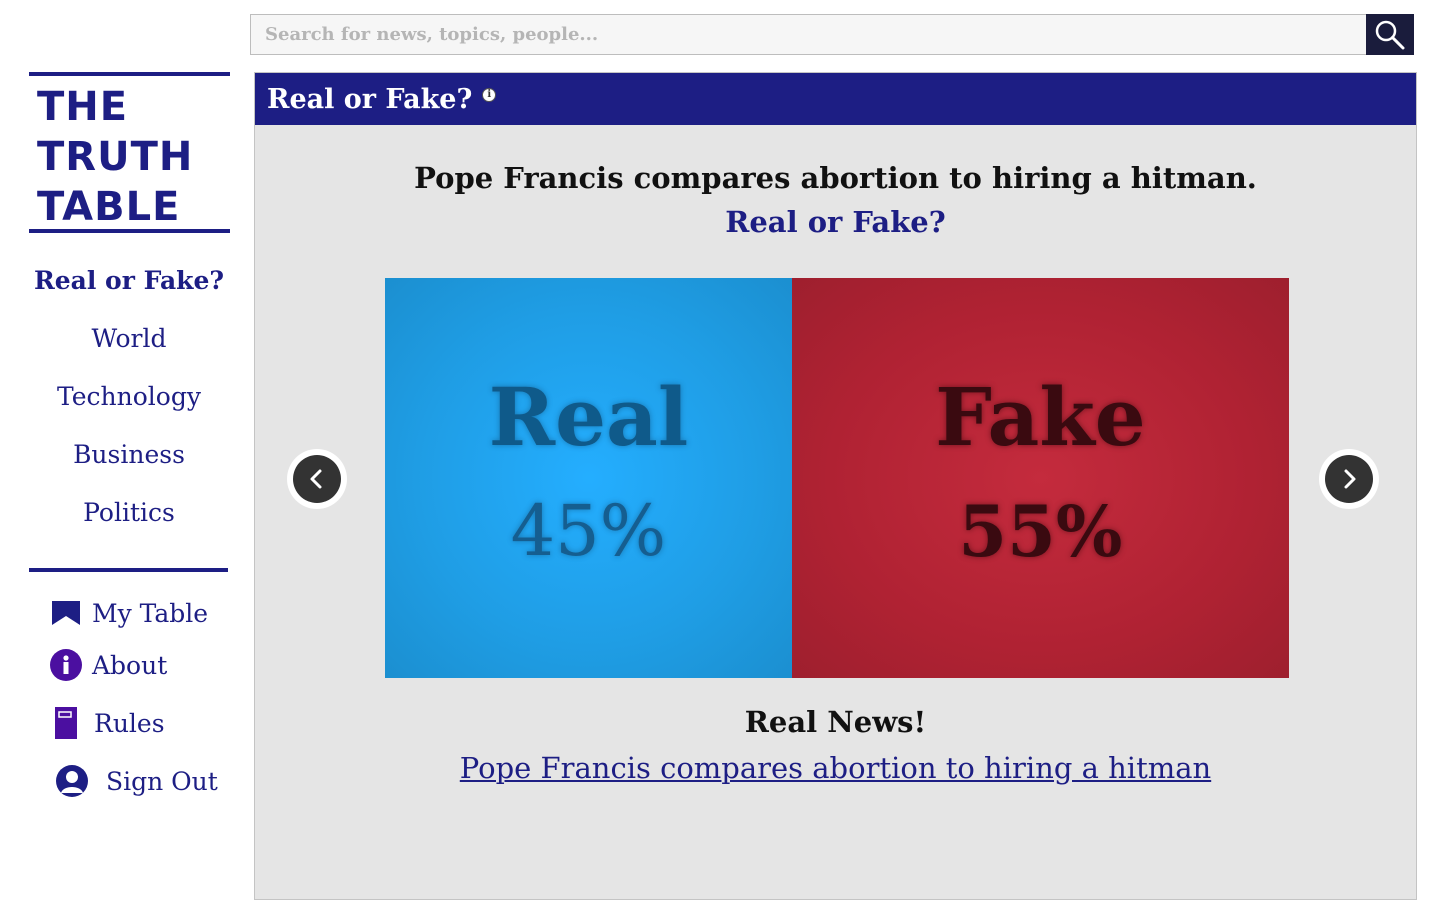  I want to click on previous-button, so click(317, 479).